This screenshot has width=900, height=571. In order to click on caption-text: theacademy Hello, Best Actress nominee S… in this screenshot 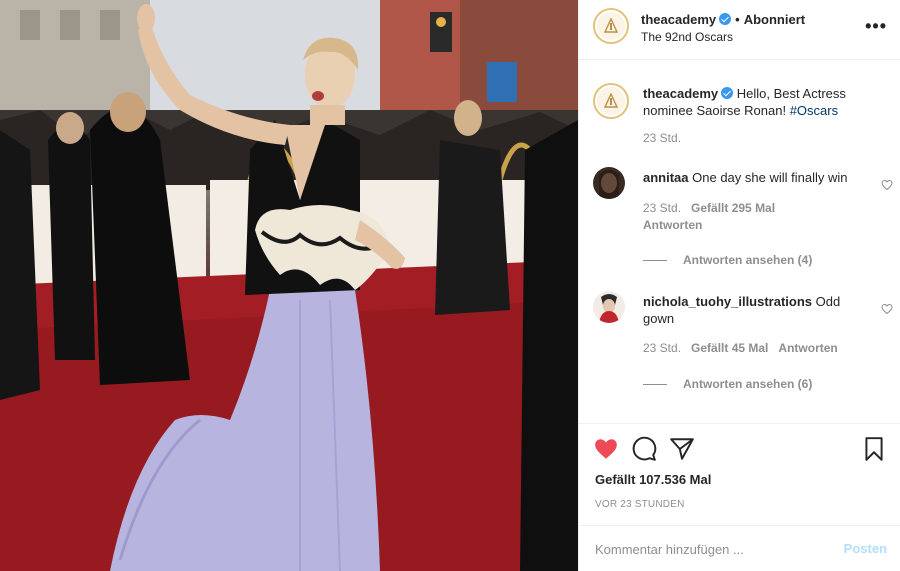, I will do `click(756, 102)`.